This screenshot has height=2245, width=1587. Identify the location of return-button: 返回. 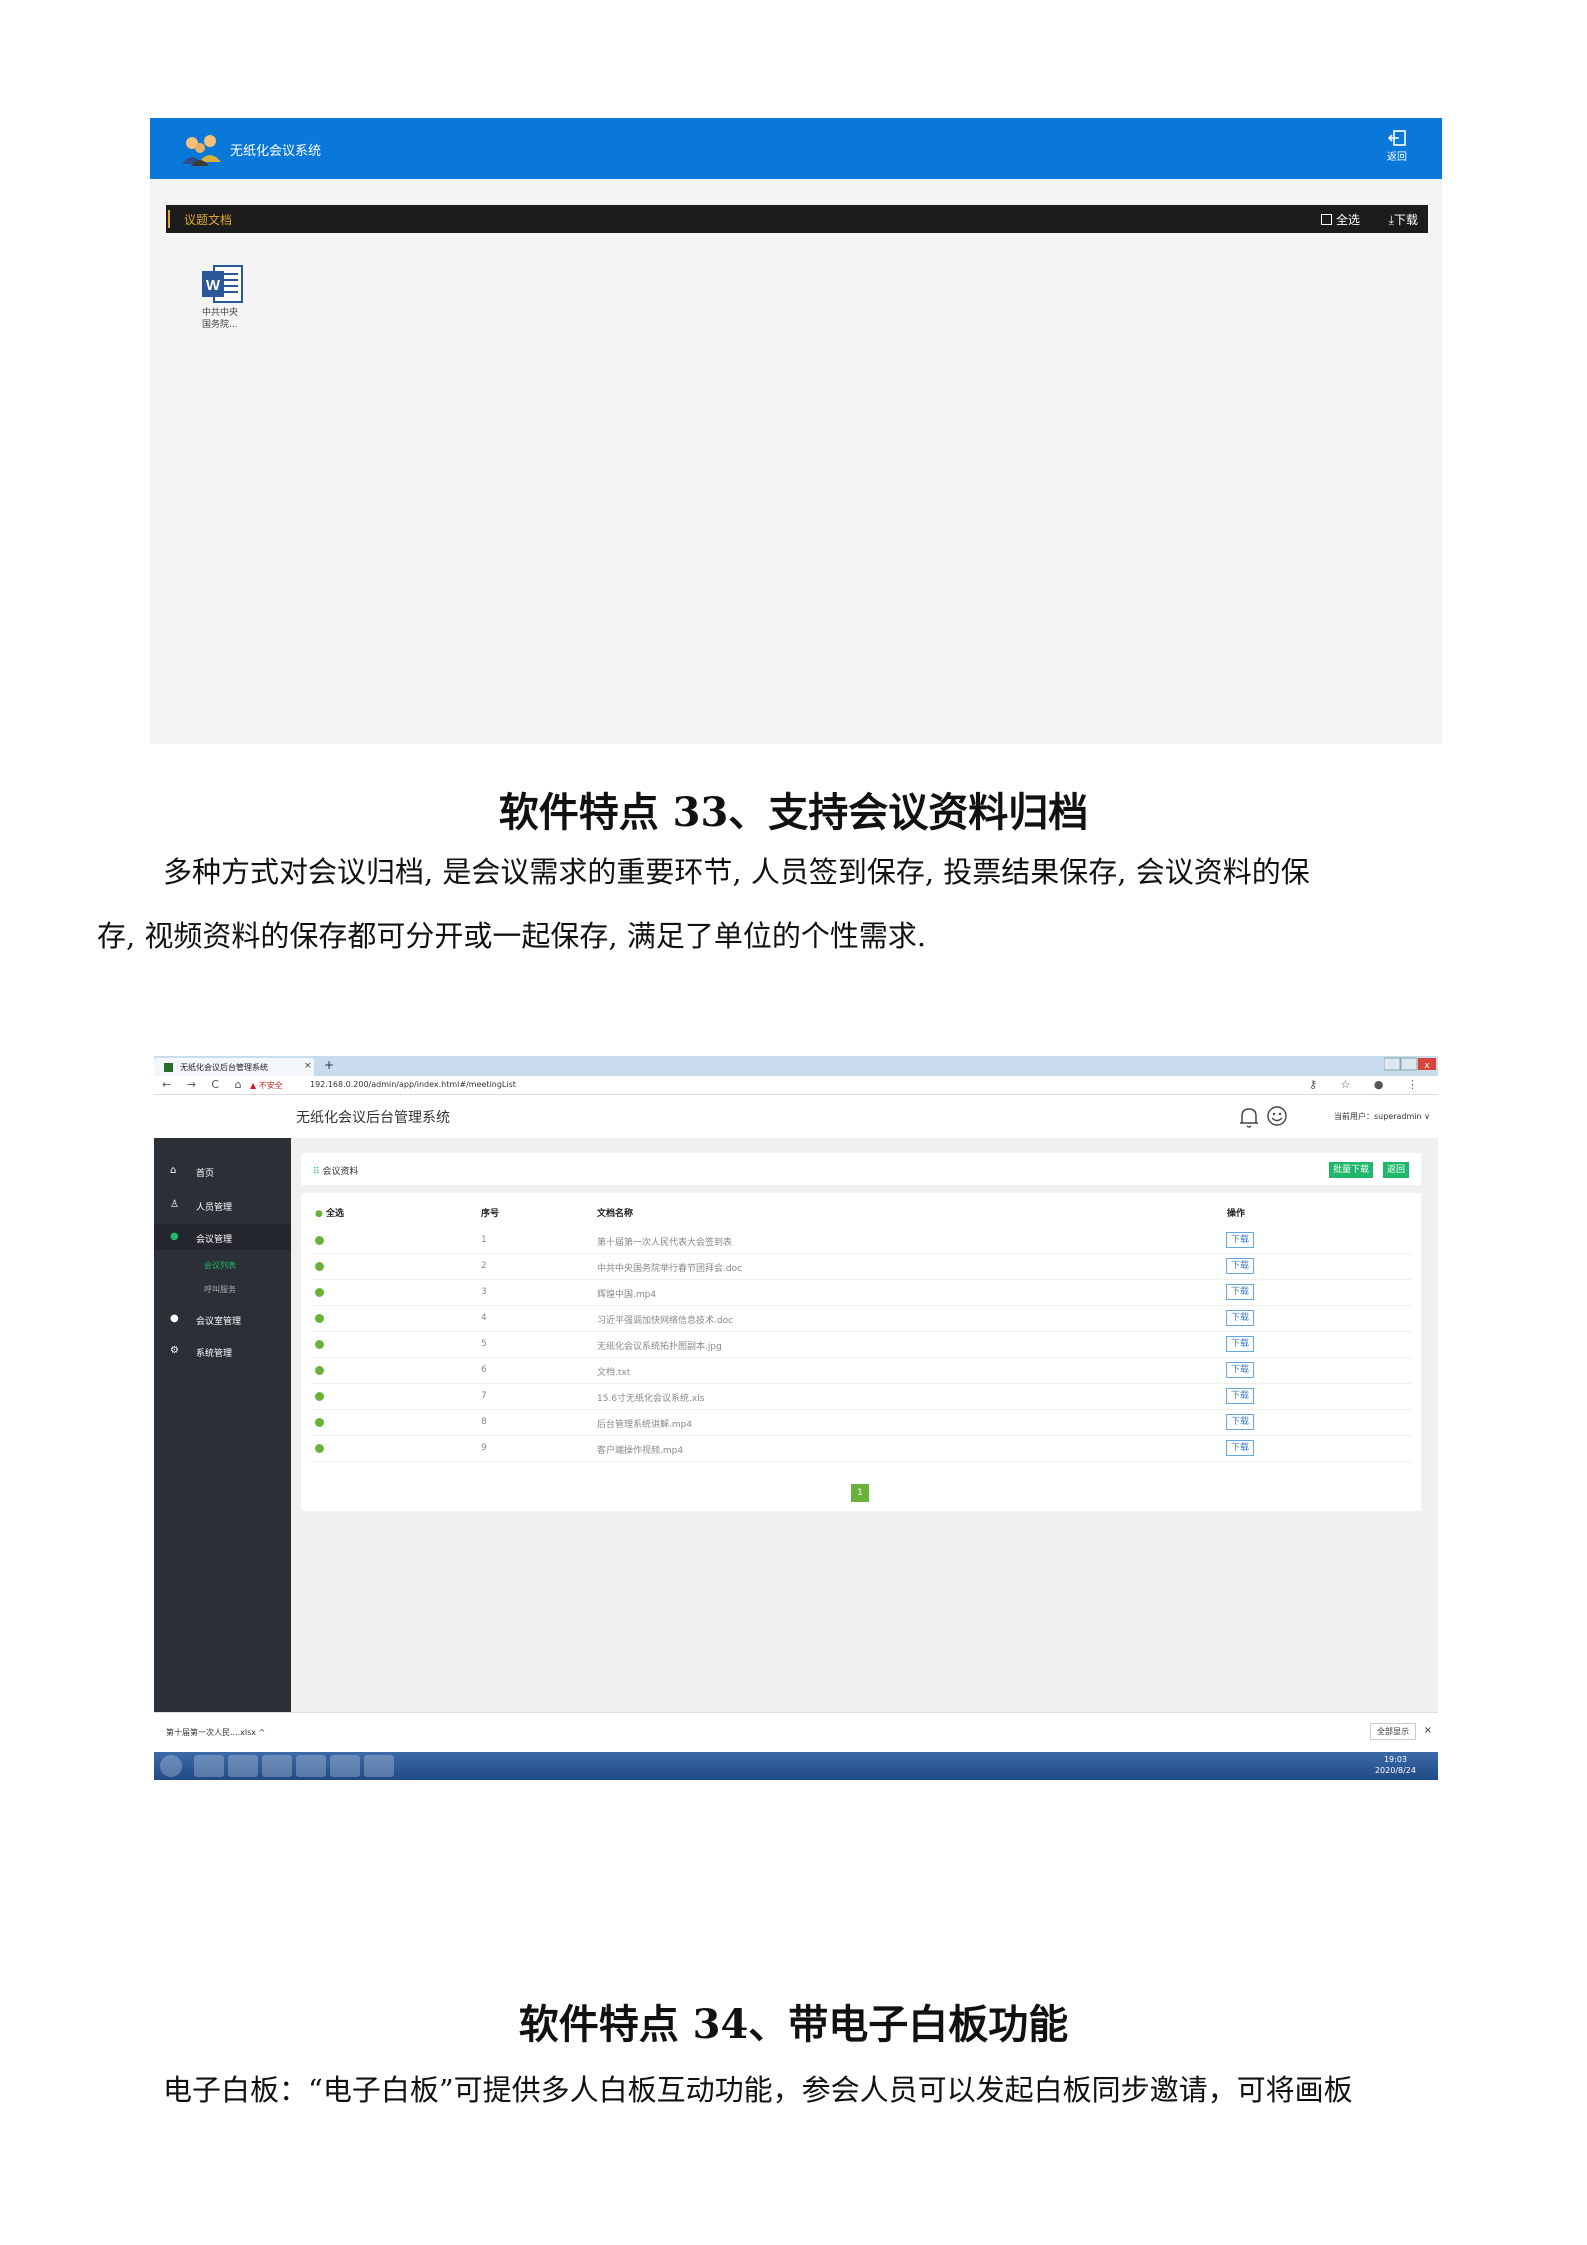
(1395, 1170).